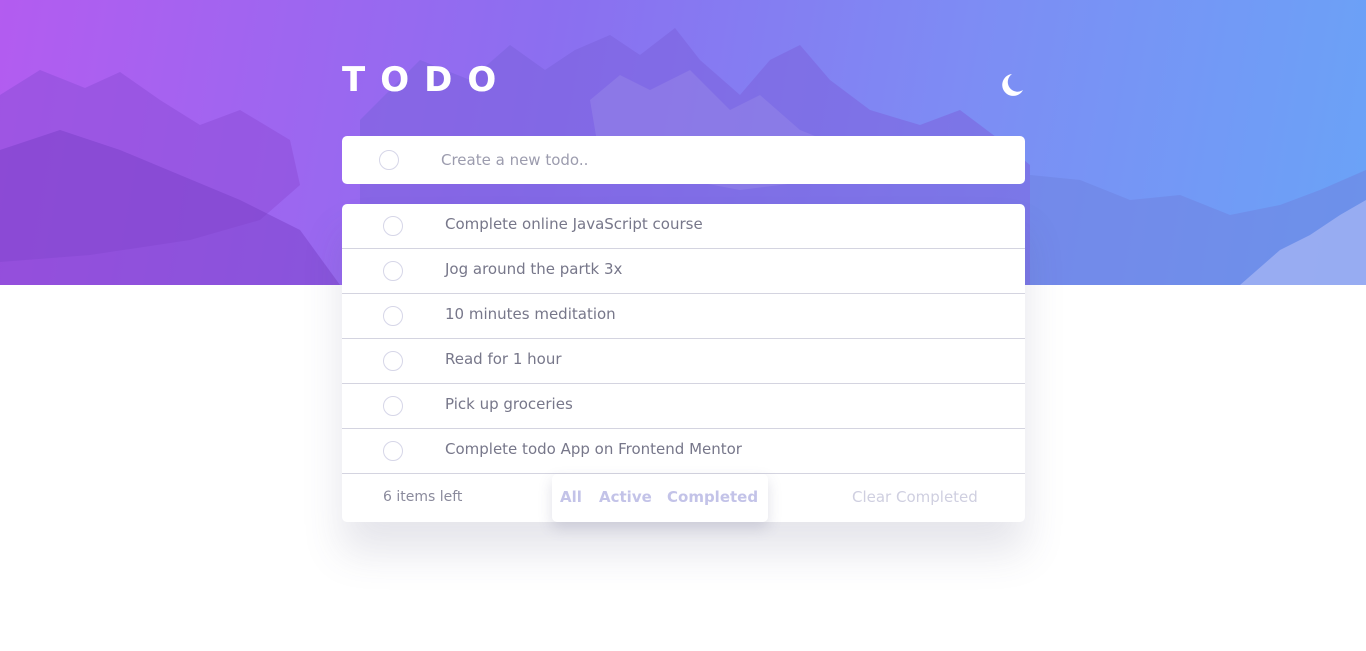 The width and height of the screenshot is (1366, 651). Describe the element at coordinates (683, 406) in the screenshot. I see `todo-item: Pick up groceries` at that location.